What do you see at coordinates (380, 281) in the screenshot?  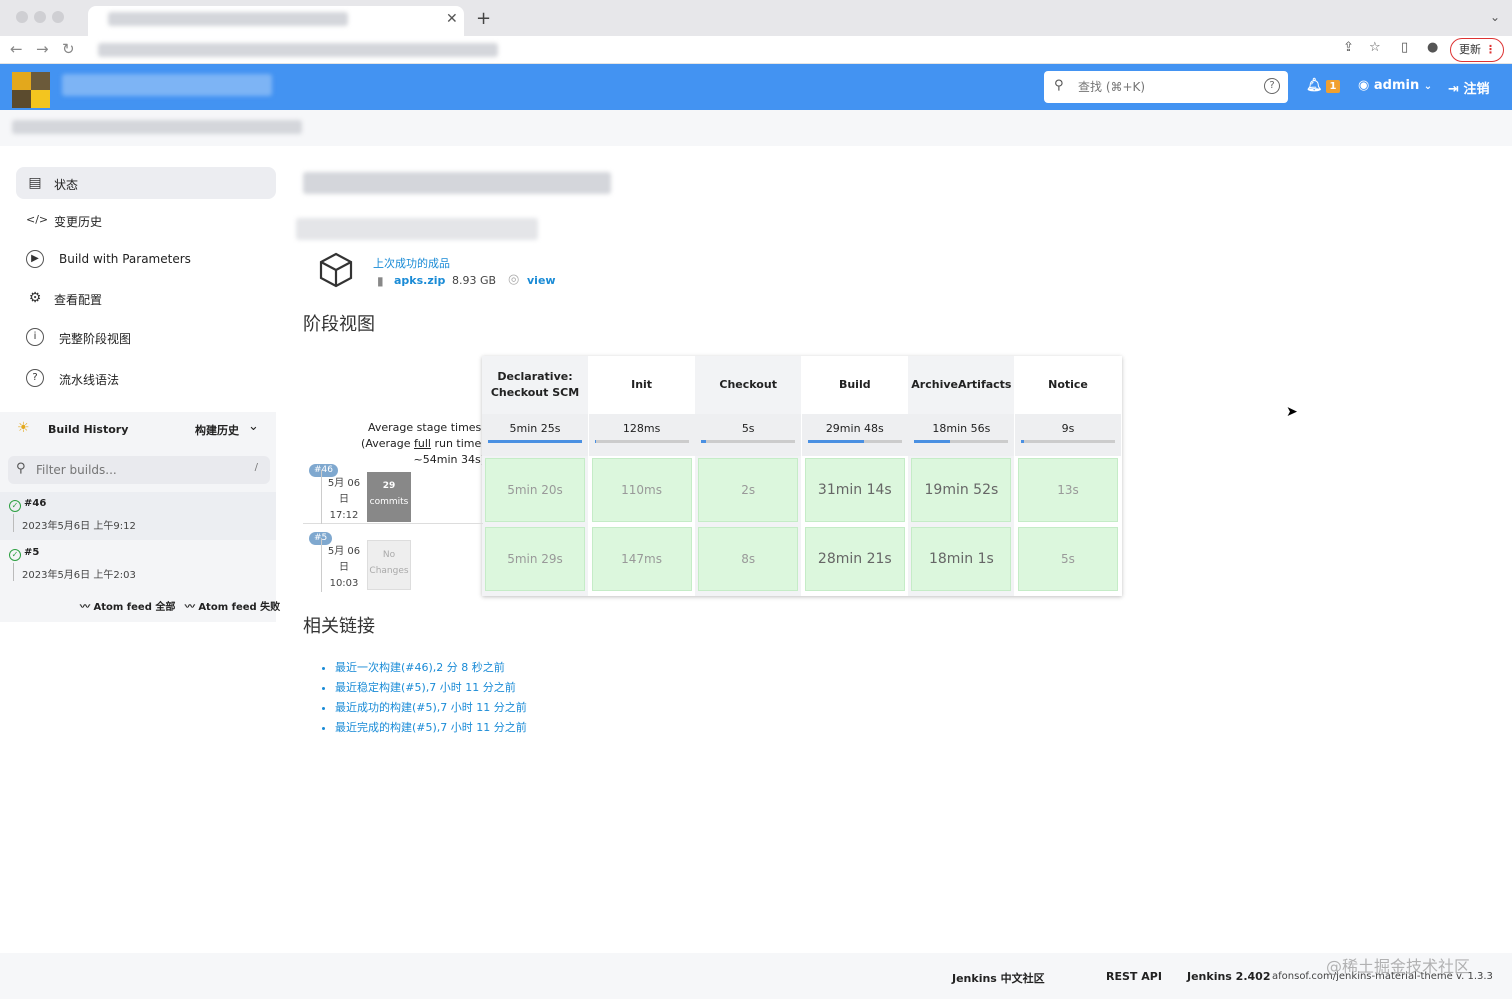 I see `file-icon: ▮` at bounding box center [380, 281].